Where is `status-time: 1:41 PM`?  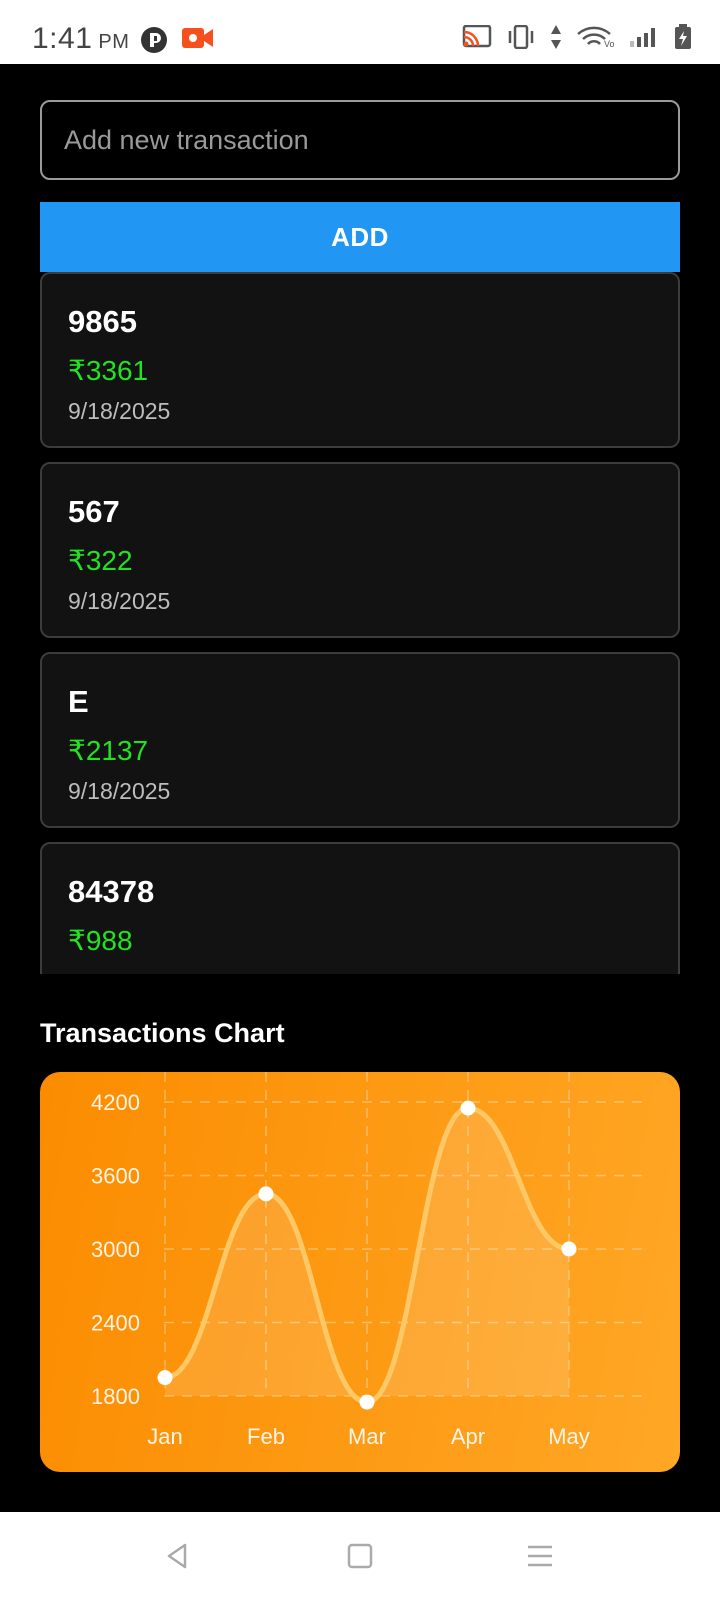 status-time: 1:41 PM is located at coordinates (80, 39).